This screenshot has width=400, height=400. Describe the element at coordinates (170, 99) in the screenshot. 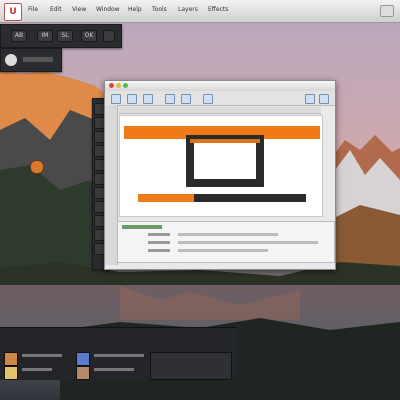

I see `undo-icon` at that location.